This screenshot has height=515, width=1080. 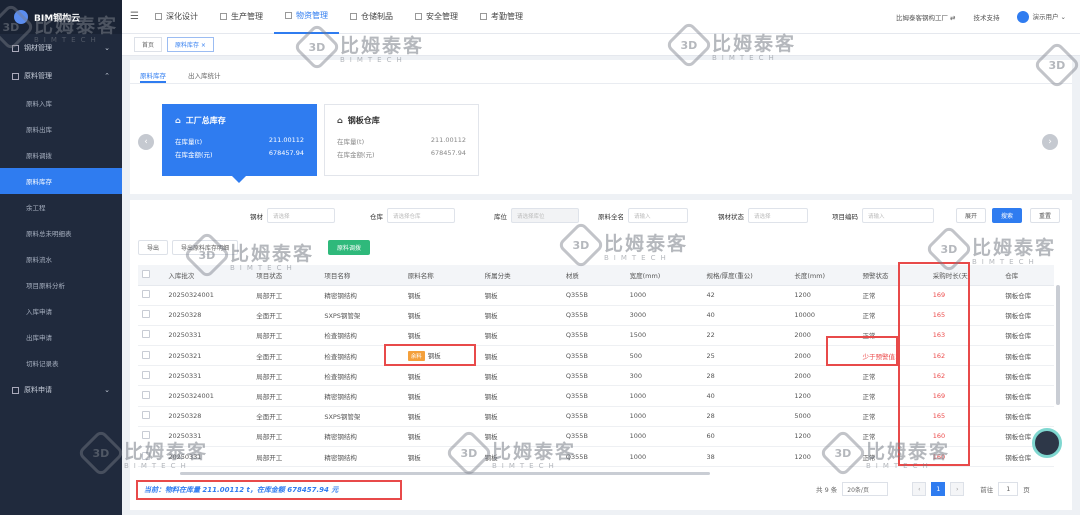 I want to click on tab-materials: 物资管理, so click(x=306, y=17).